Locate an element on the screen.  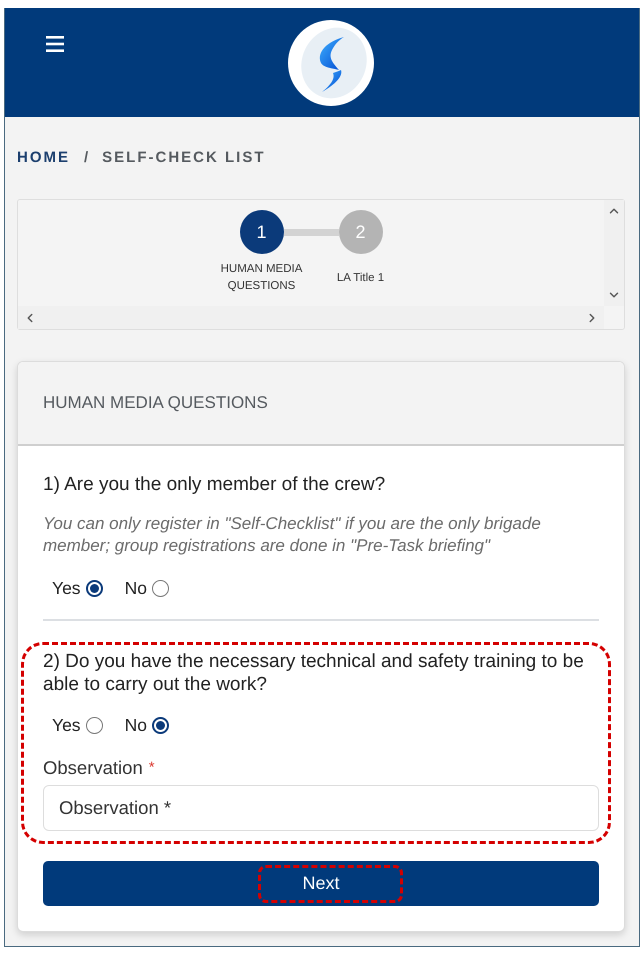
required-mark: * is located at coordinates (151, 768).